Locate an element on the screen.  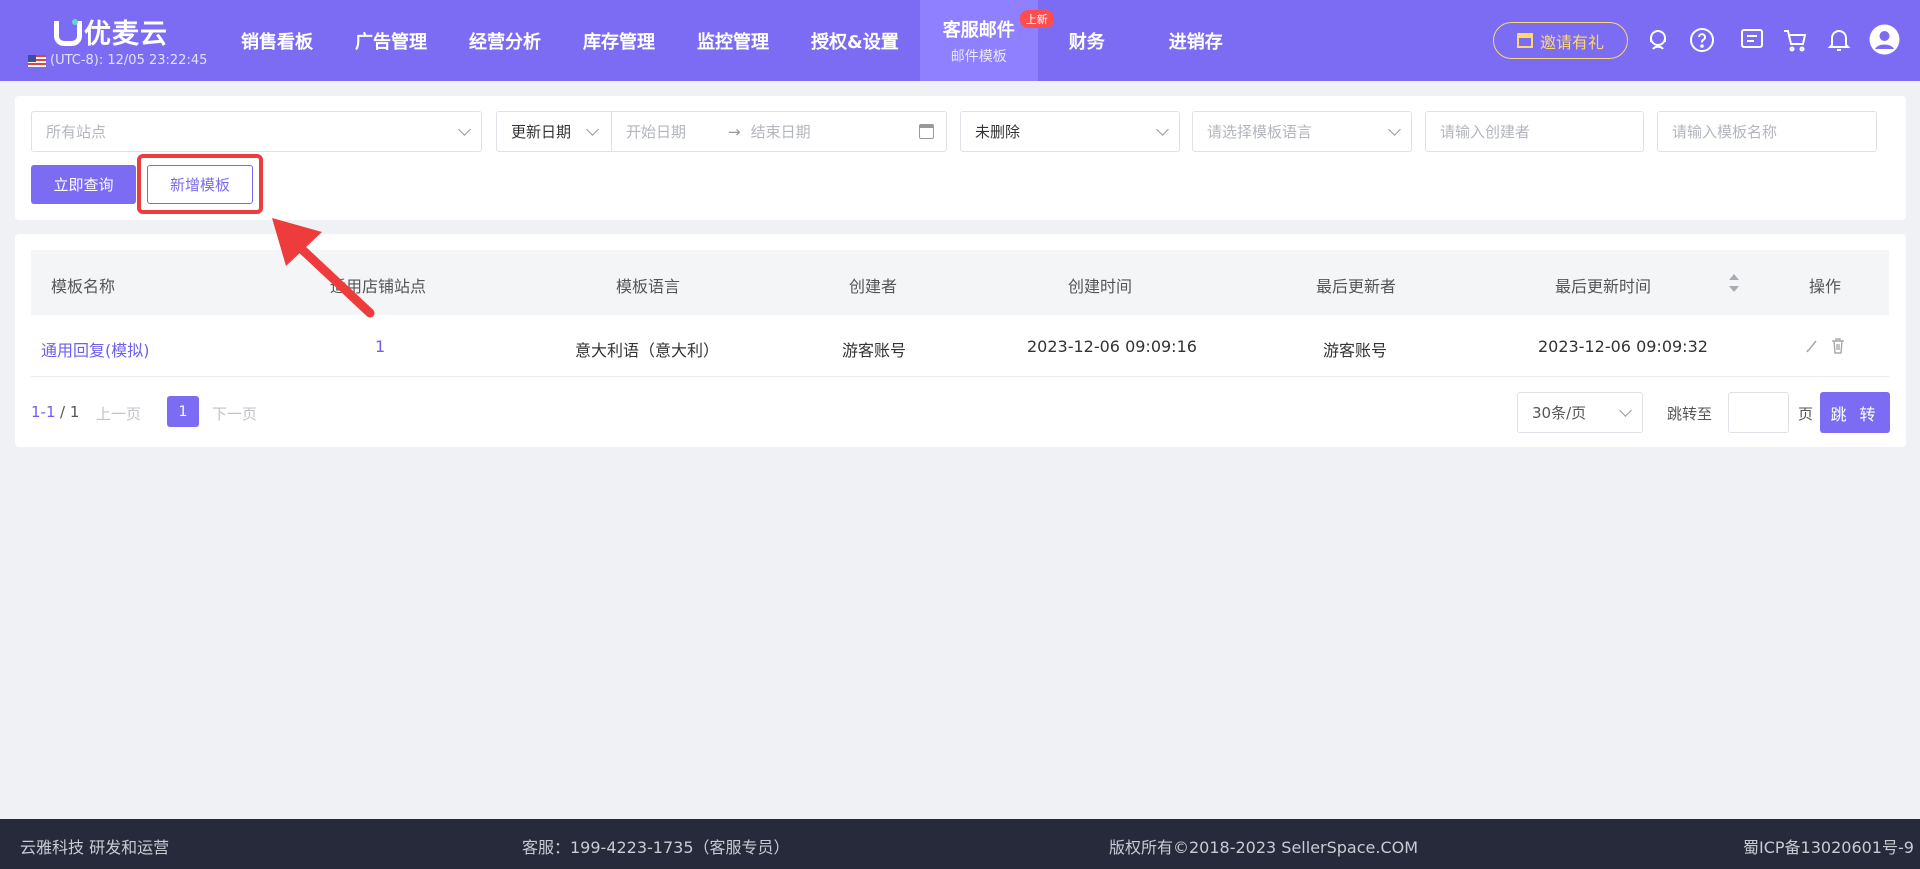
col-last-updater: 最后更新者 is located at coordinates (1356, 286).